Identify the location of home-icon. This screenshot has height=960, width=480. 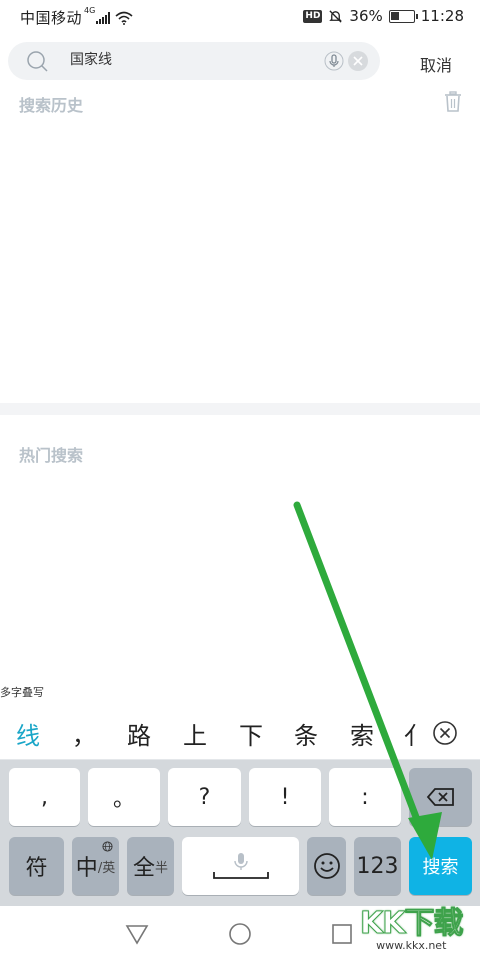
(240, 934).